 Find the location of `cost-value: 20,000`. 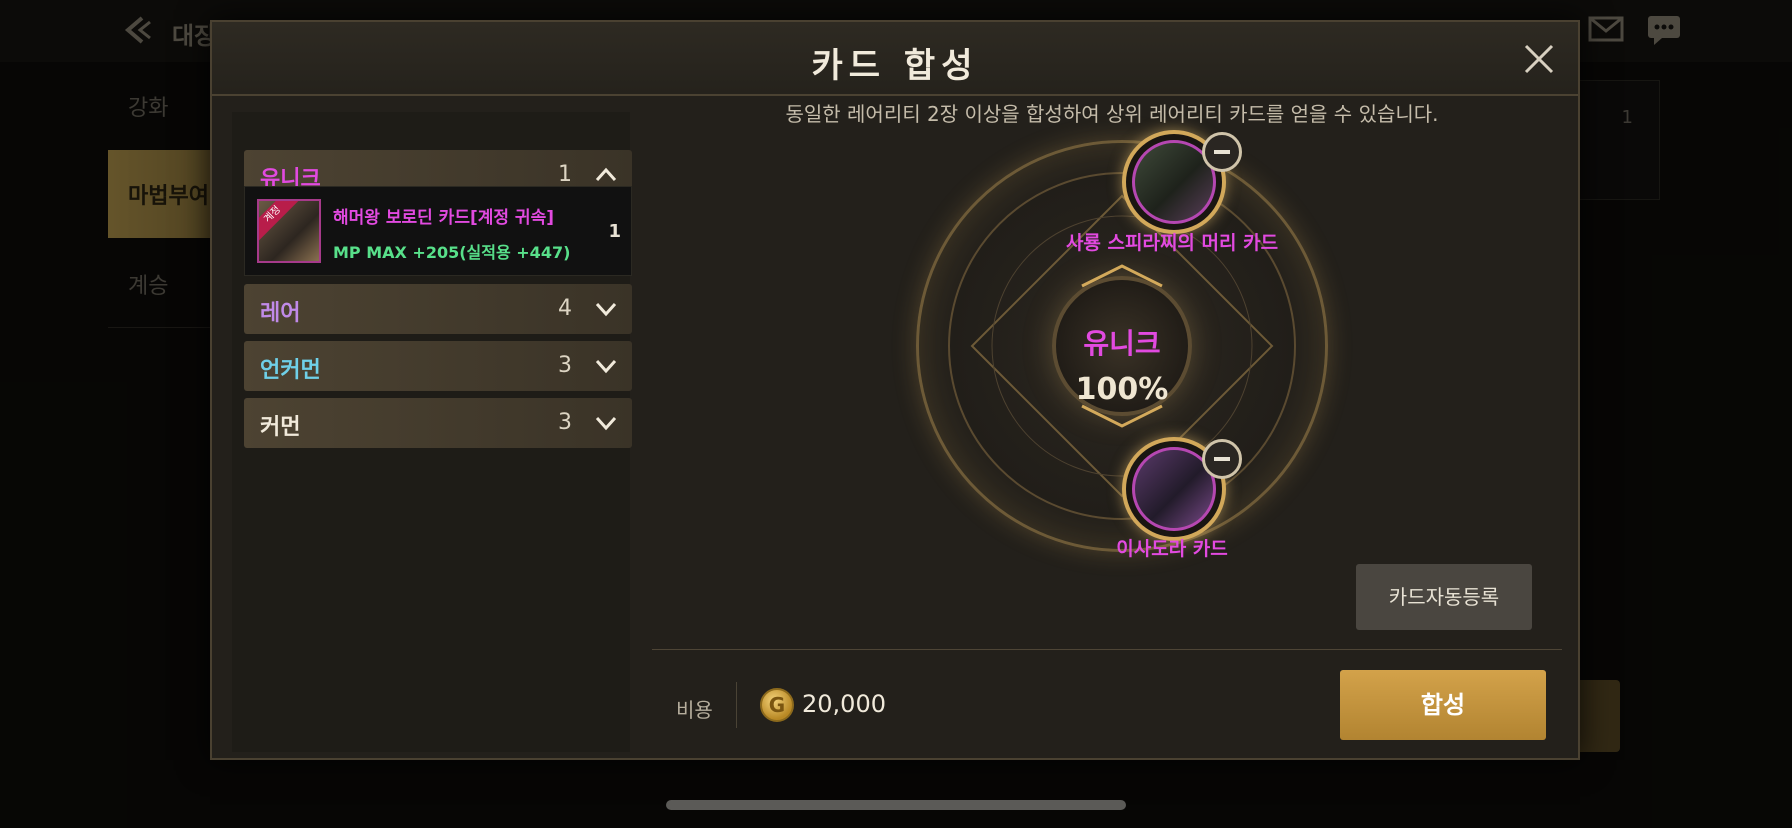

cost-value: 20,000 is located at coordinates (844, 704).